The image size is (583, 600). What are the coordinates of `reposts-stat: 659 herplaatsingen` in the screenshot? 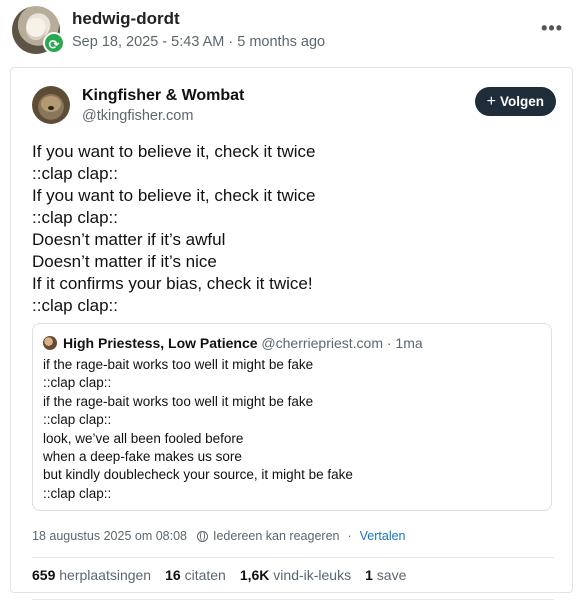 It's located at (91, 575).